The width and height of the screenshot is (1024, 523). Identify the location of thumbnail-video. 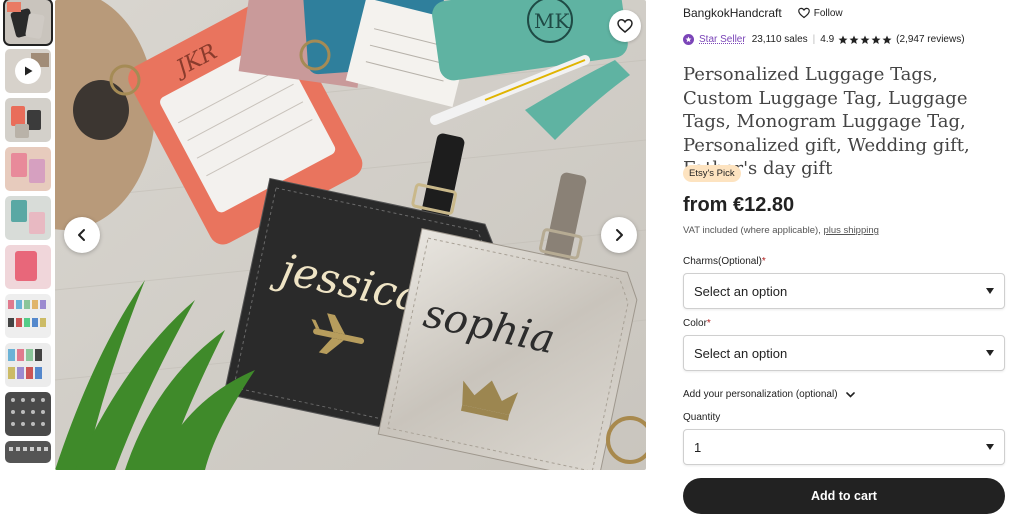
(28, 71).